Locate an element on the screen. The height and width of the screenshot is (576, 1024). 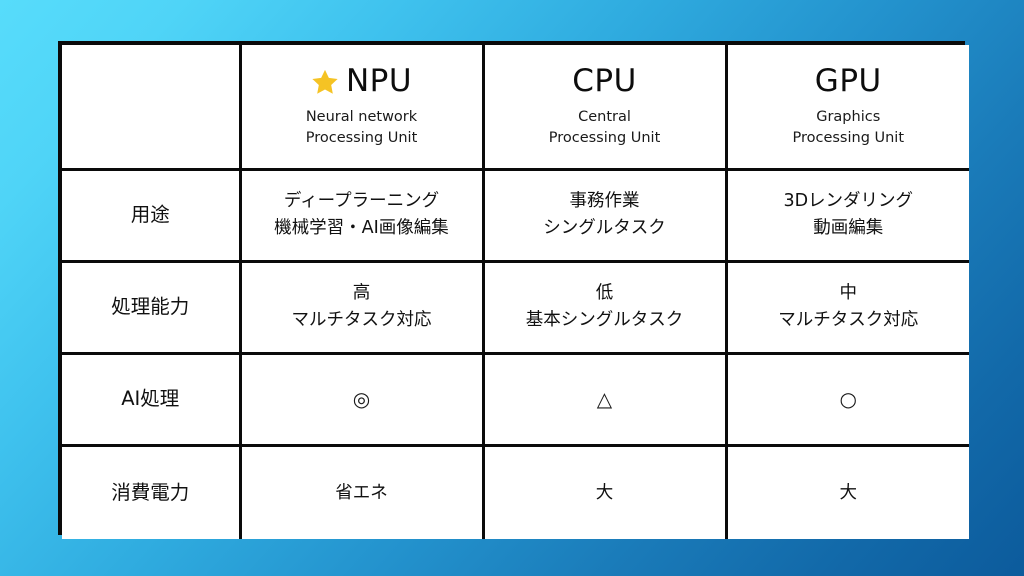
table-row: AI処理 ◎ △ ○ is located at coordinates (515, 399).